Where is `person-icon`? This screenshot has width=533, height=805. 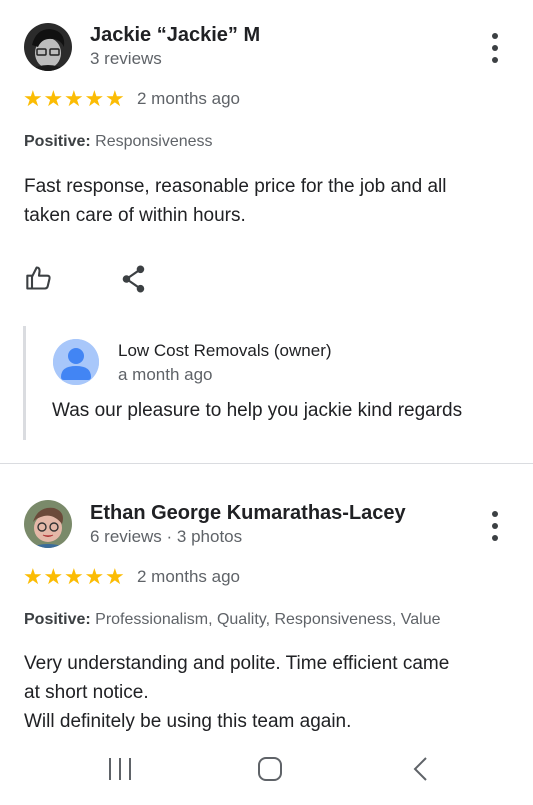 person-icon is located at coordinates (76, 362).